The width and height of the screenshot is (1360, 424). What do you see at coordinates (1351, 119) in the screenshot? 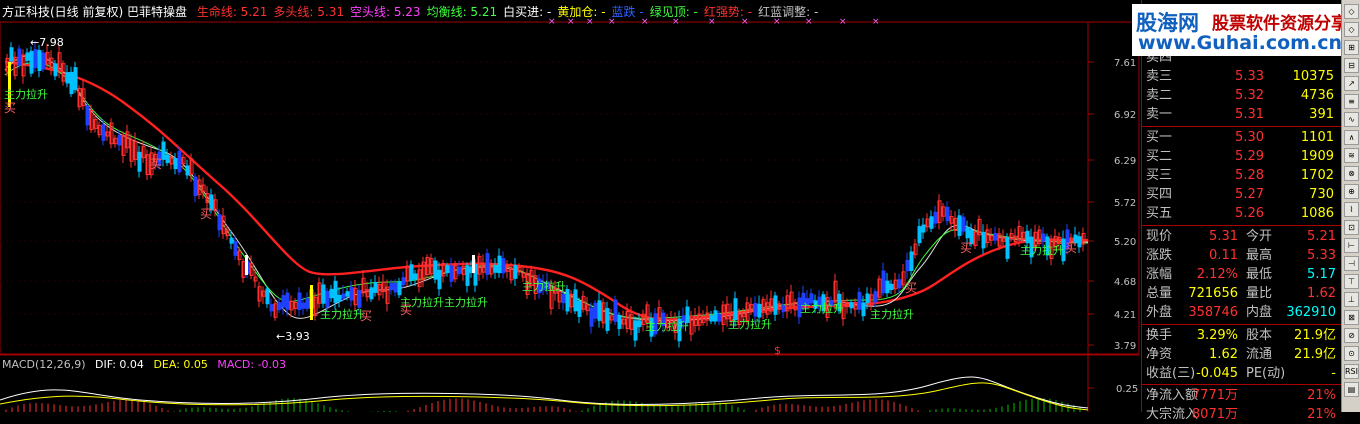
I see `toolbar-button-6: ∿` at bounding box center [1351, 119].